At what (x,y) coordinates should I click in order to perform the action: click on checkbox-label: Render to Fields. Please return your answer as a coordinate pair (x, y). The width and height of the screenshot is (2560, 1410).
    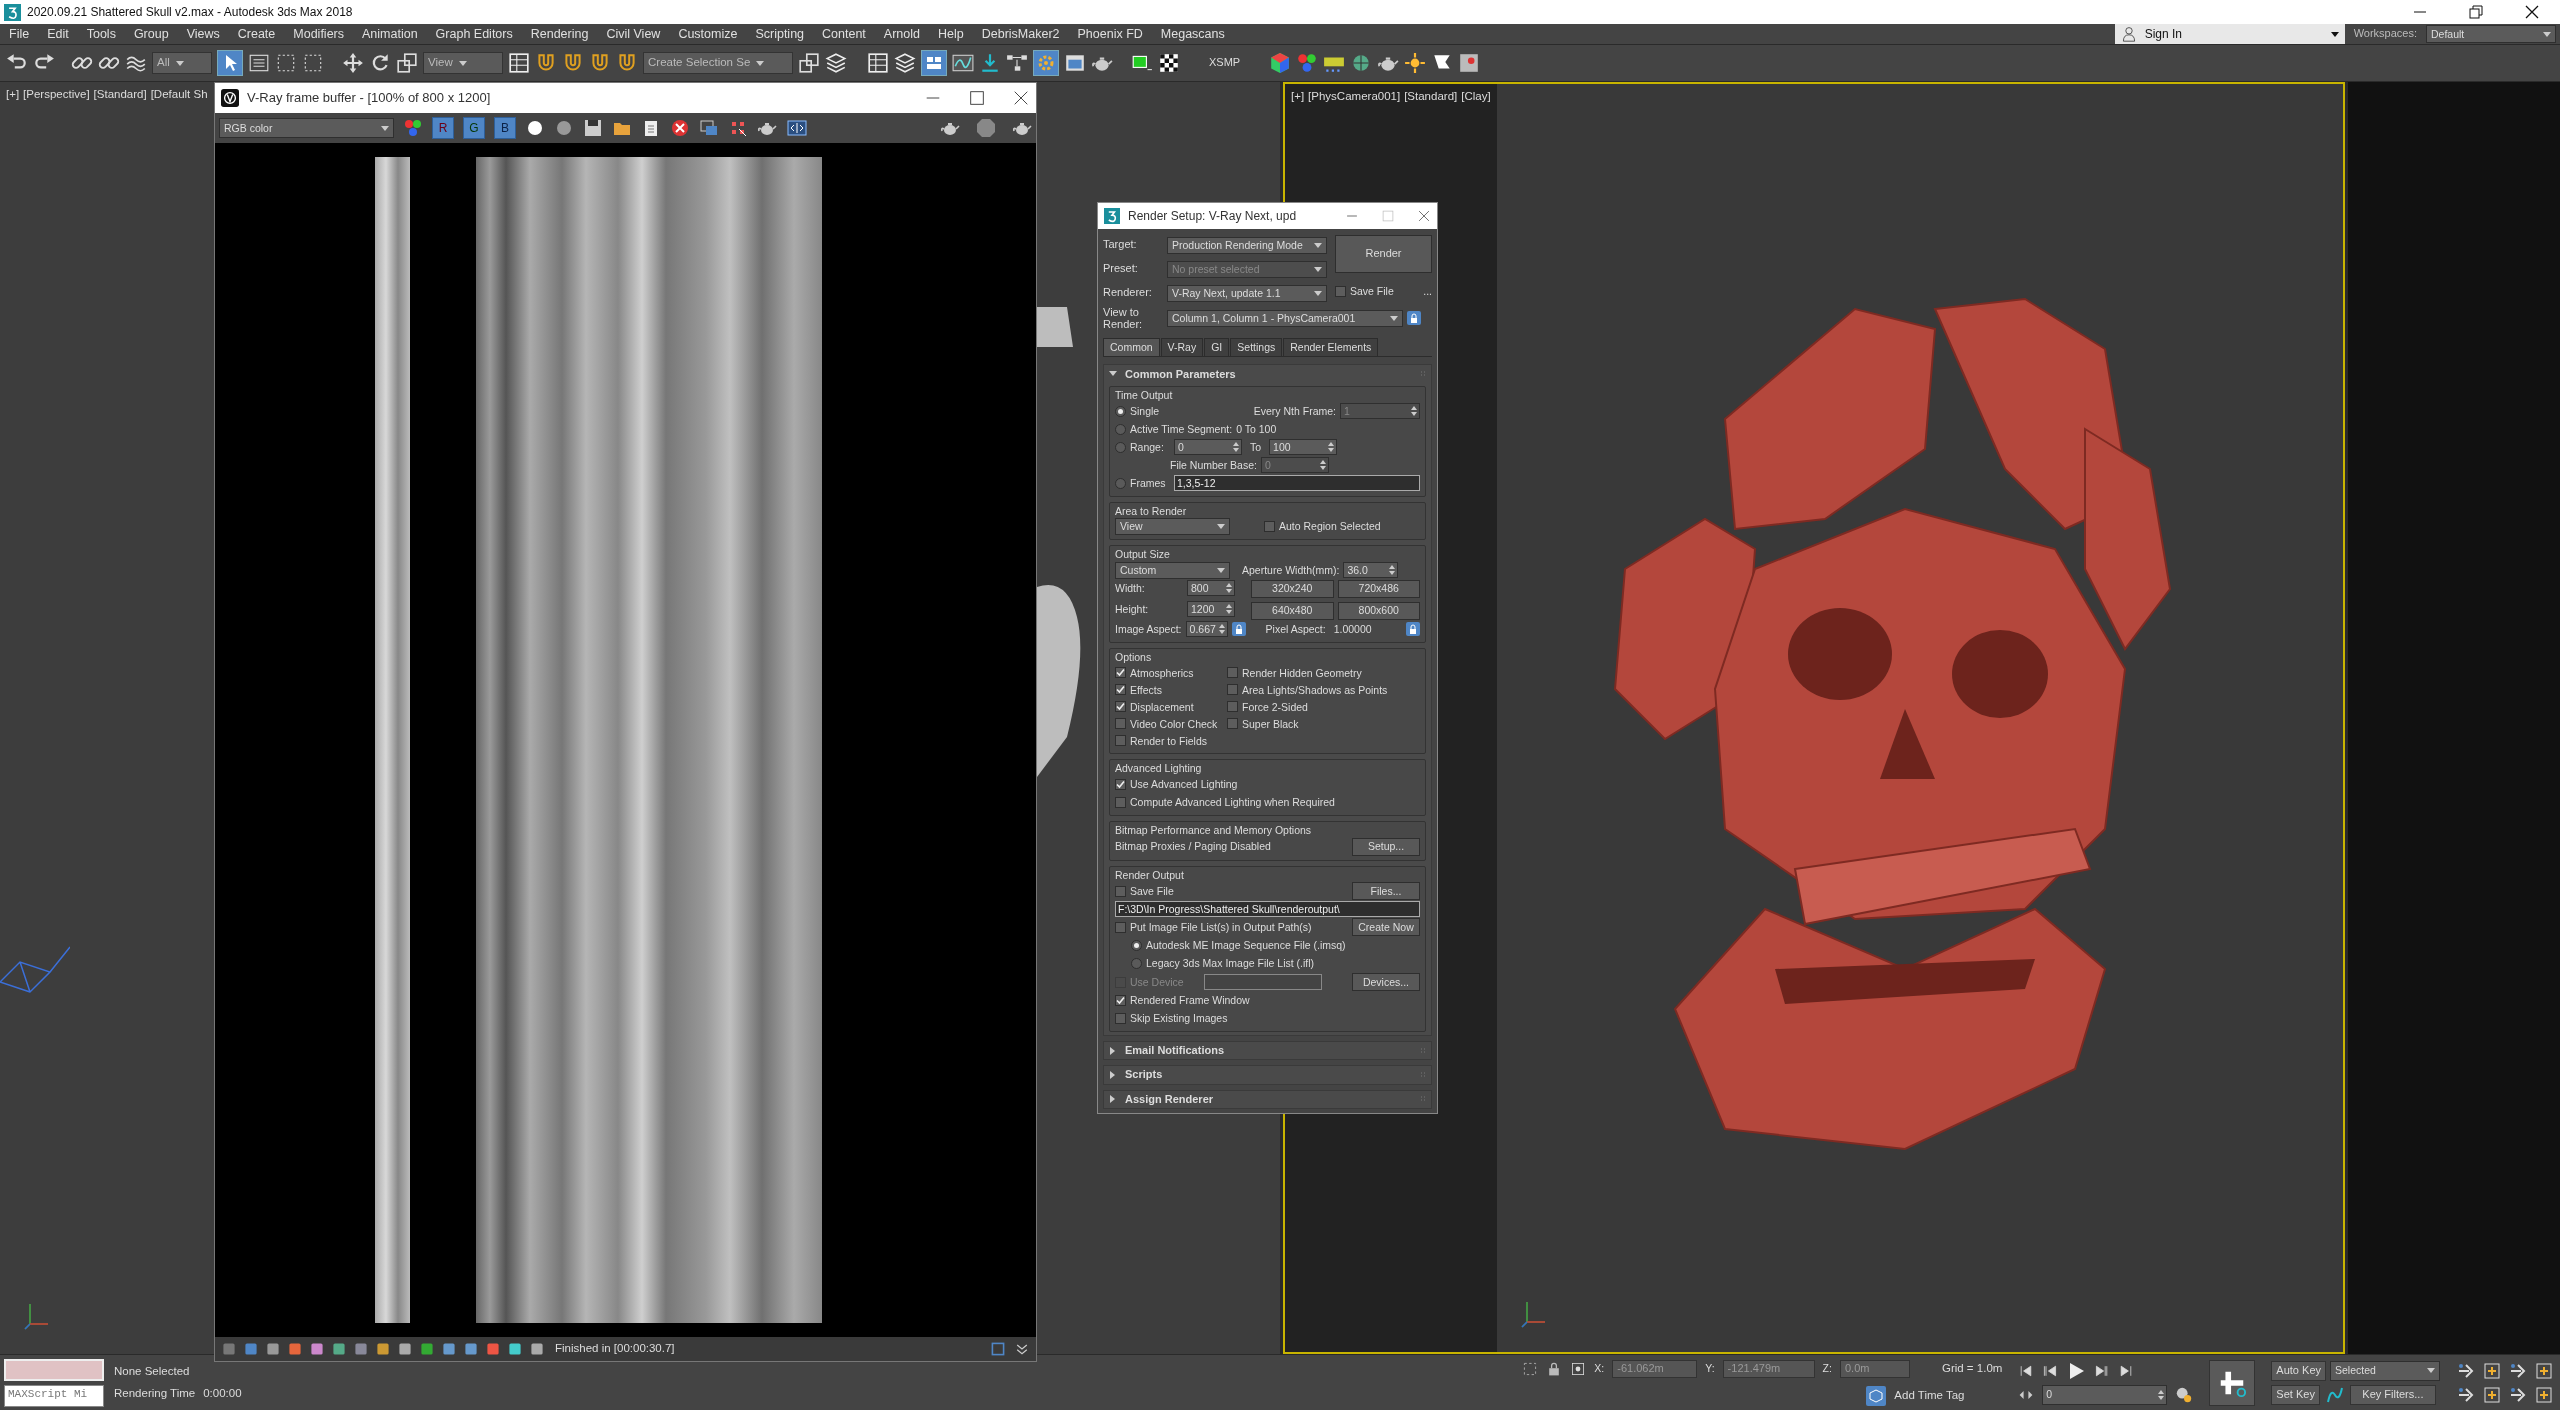
    Looking at the image, I should click on (1169, 741).